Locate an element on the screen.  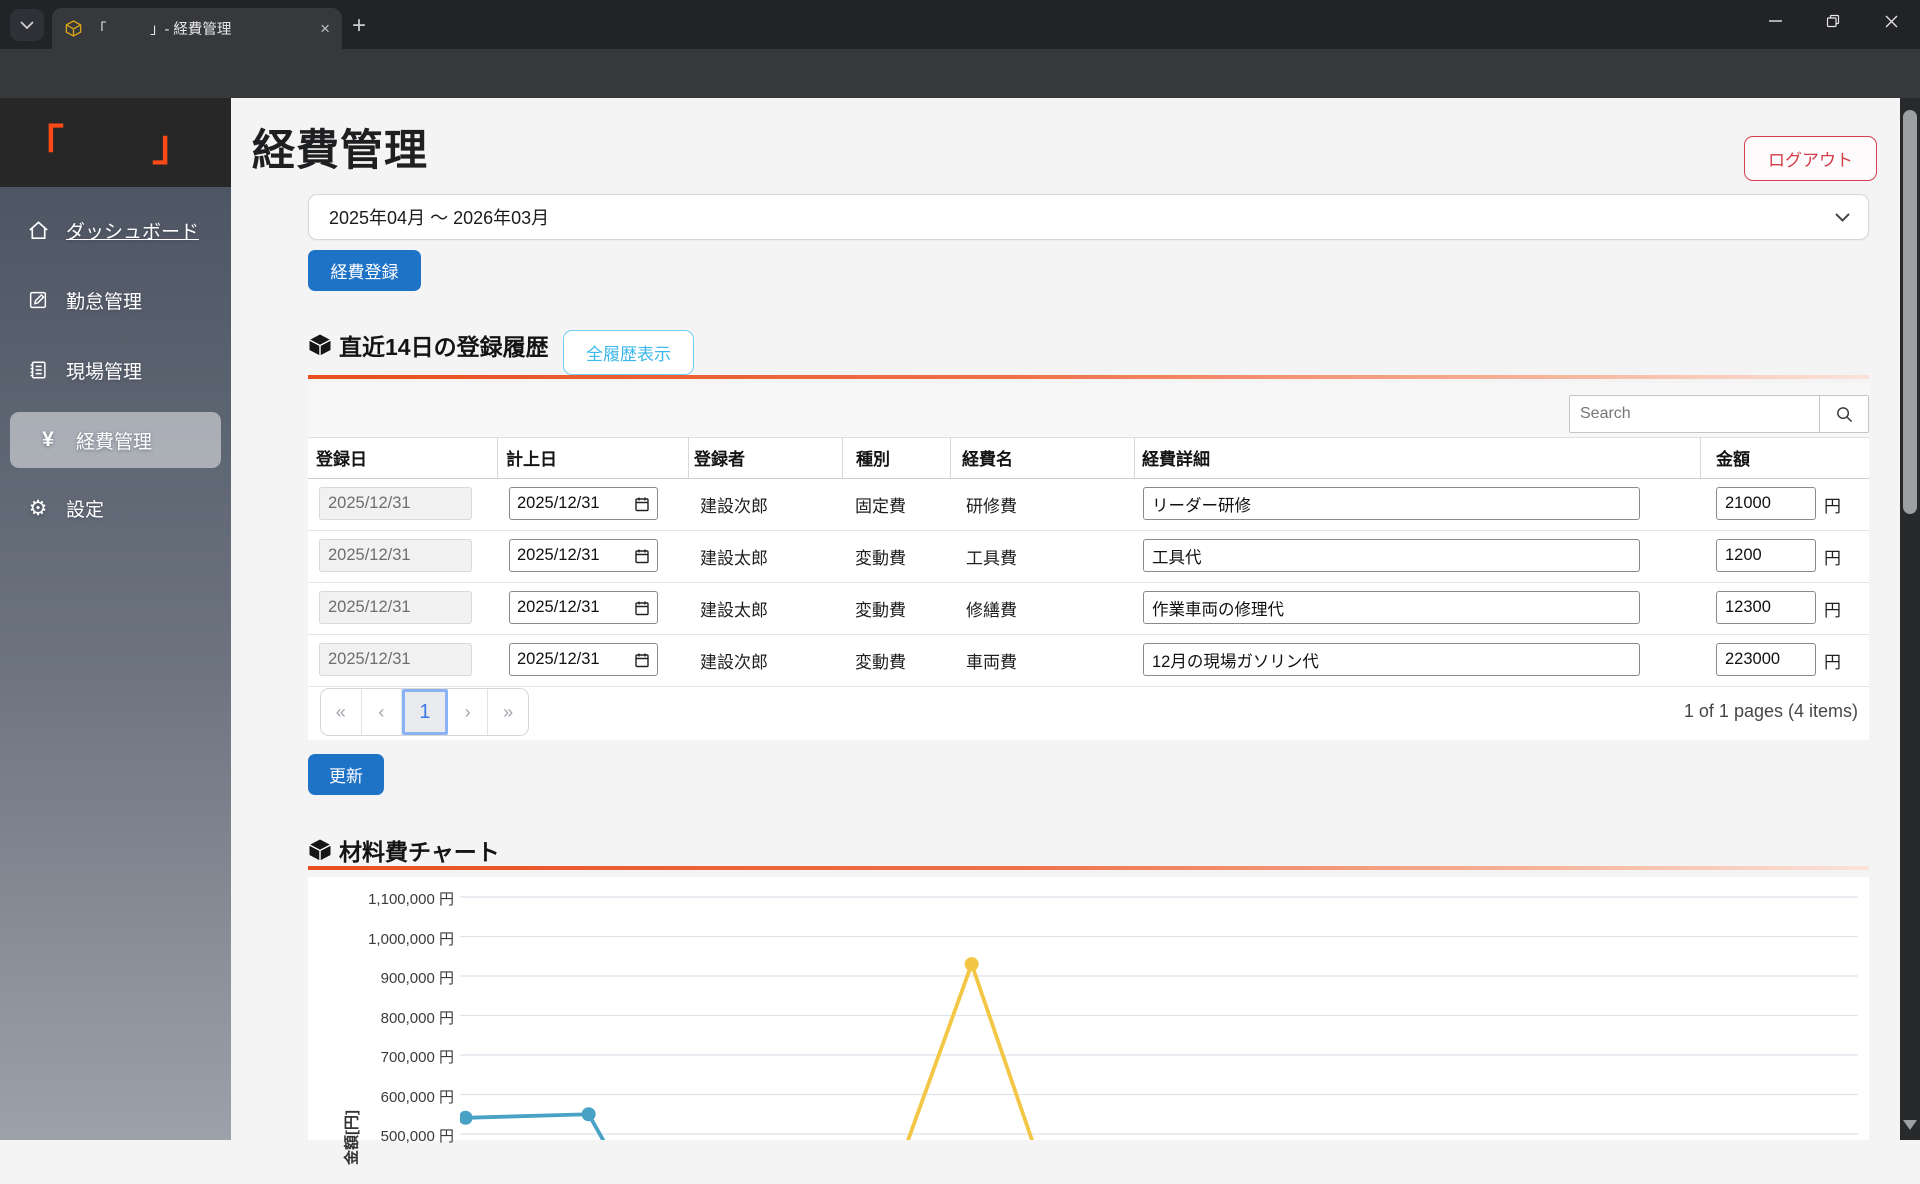
window-restore-button is located at coordinates (1833, 21).